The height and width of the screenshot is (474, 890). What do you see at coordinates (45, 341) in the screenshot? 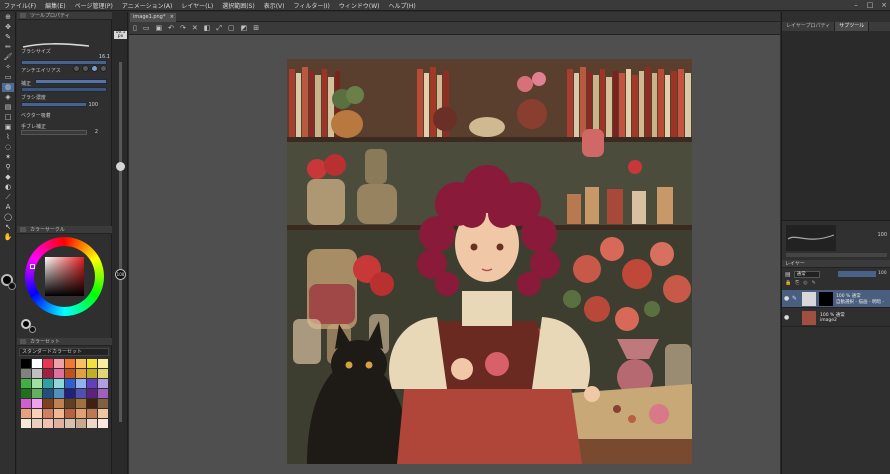
I see `color-set-tab: カラーセット` at bounding box center [45, 341].